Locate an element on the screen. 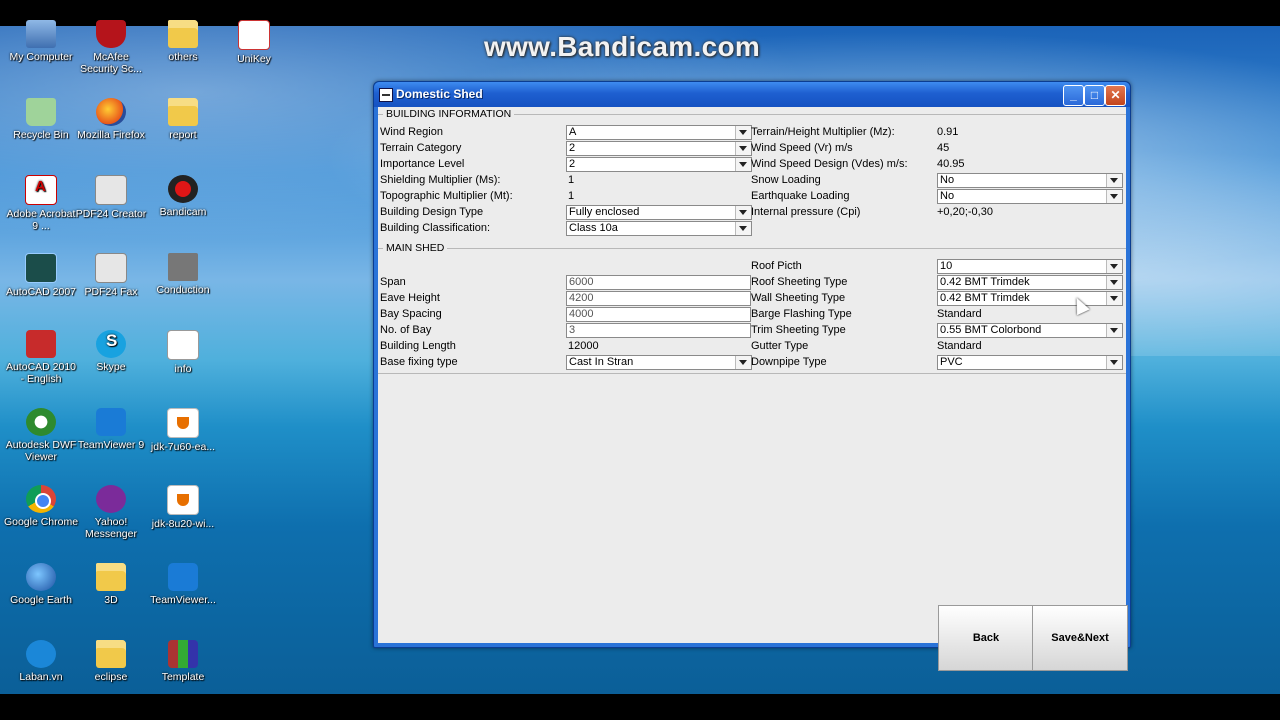 This screenshot has height=720, width=1280. desktop-icon-label: Google Earth is located at coordinates (41, 599).